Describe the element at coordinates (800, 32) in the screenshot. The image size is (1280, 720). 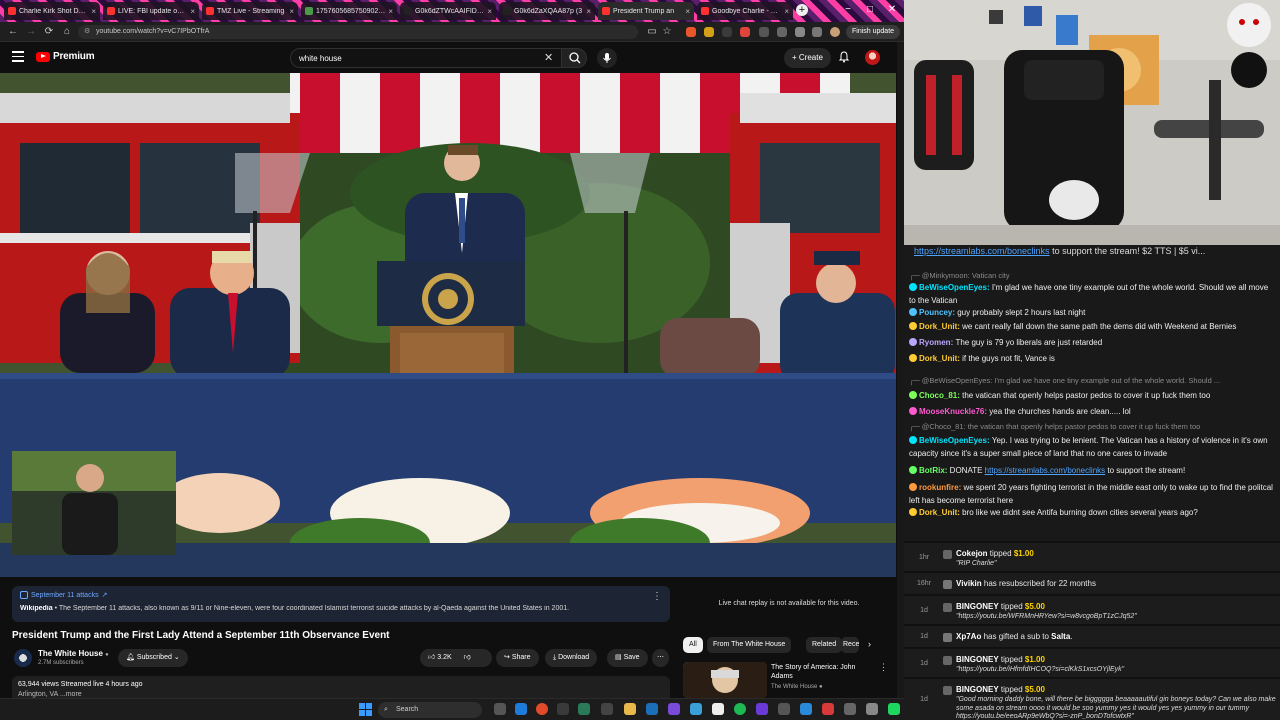
I see `profile-icon` at that location.